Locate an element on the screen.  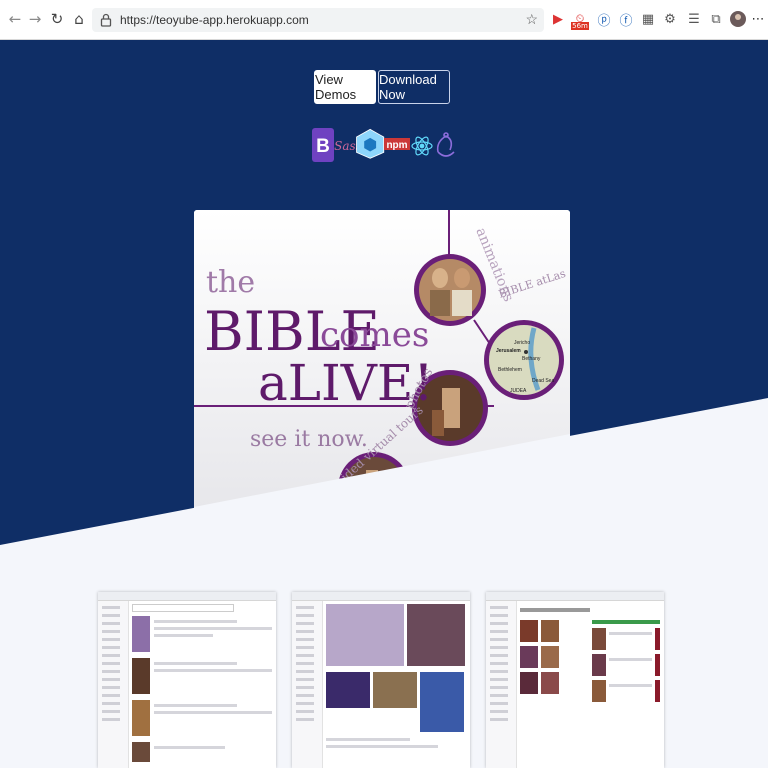
demo-1-list is located at coordinates (202, 686).